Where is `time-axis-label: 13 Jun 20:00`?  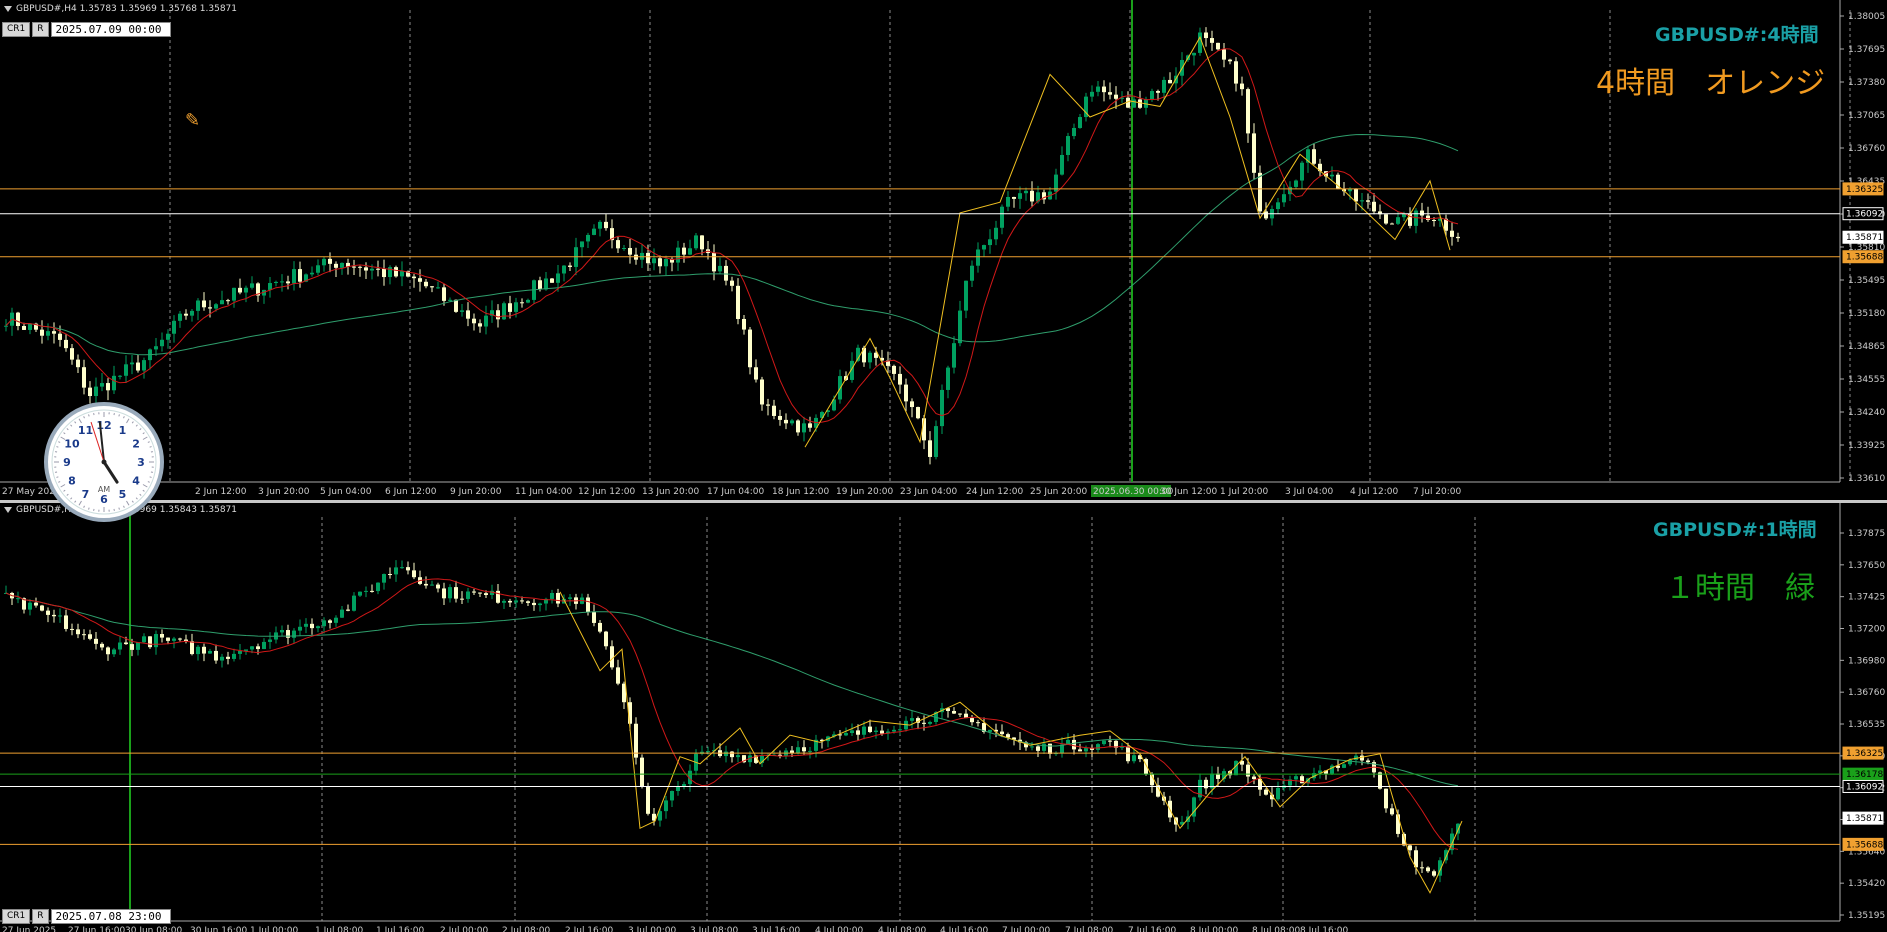
time-axis-label: 13 Jun 20:00 is located at coordinates (670, 492).